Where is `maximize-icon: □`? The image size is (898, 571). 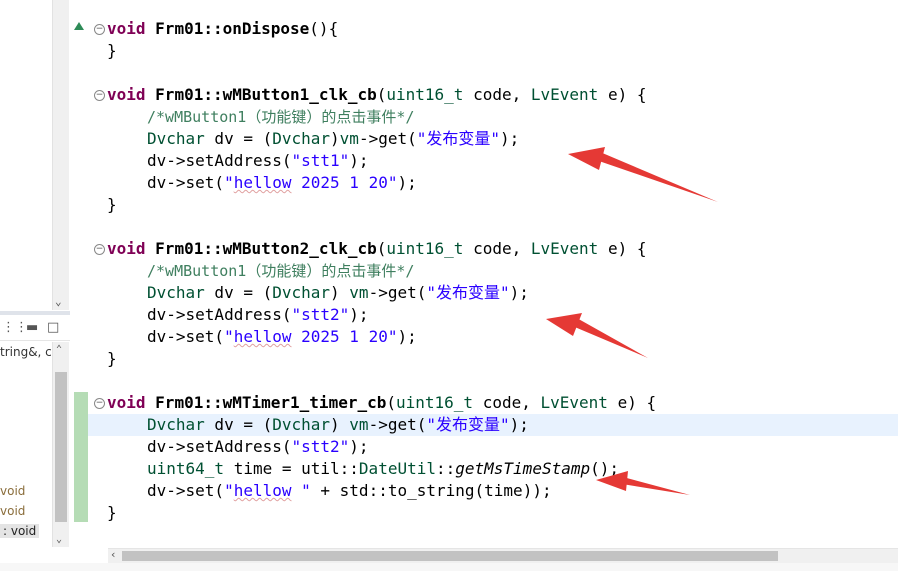
maximize-icon: □ is located at coordinates (53, 327).